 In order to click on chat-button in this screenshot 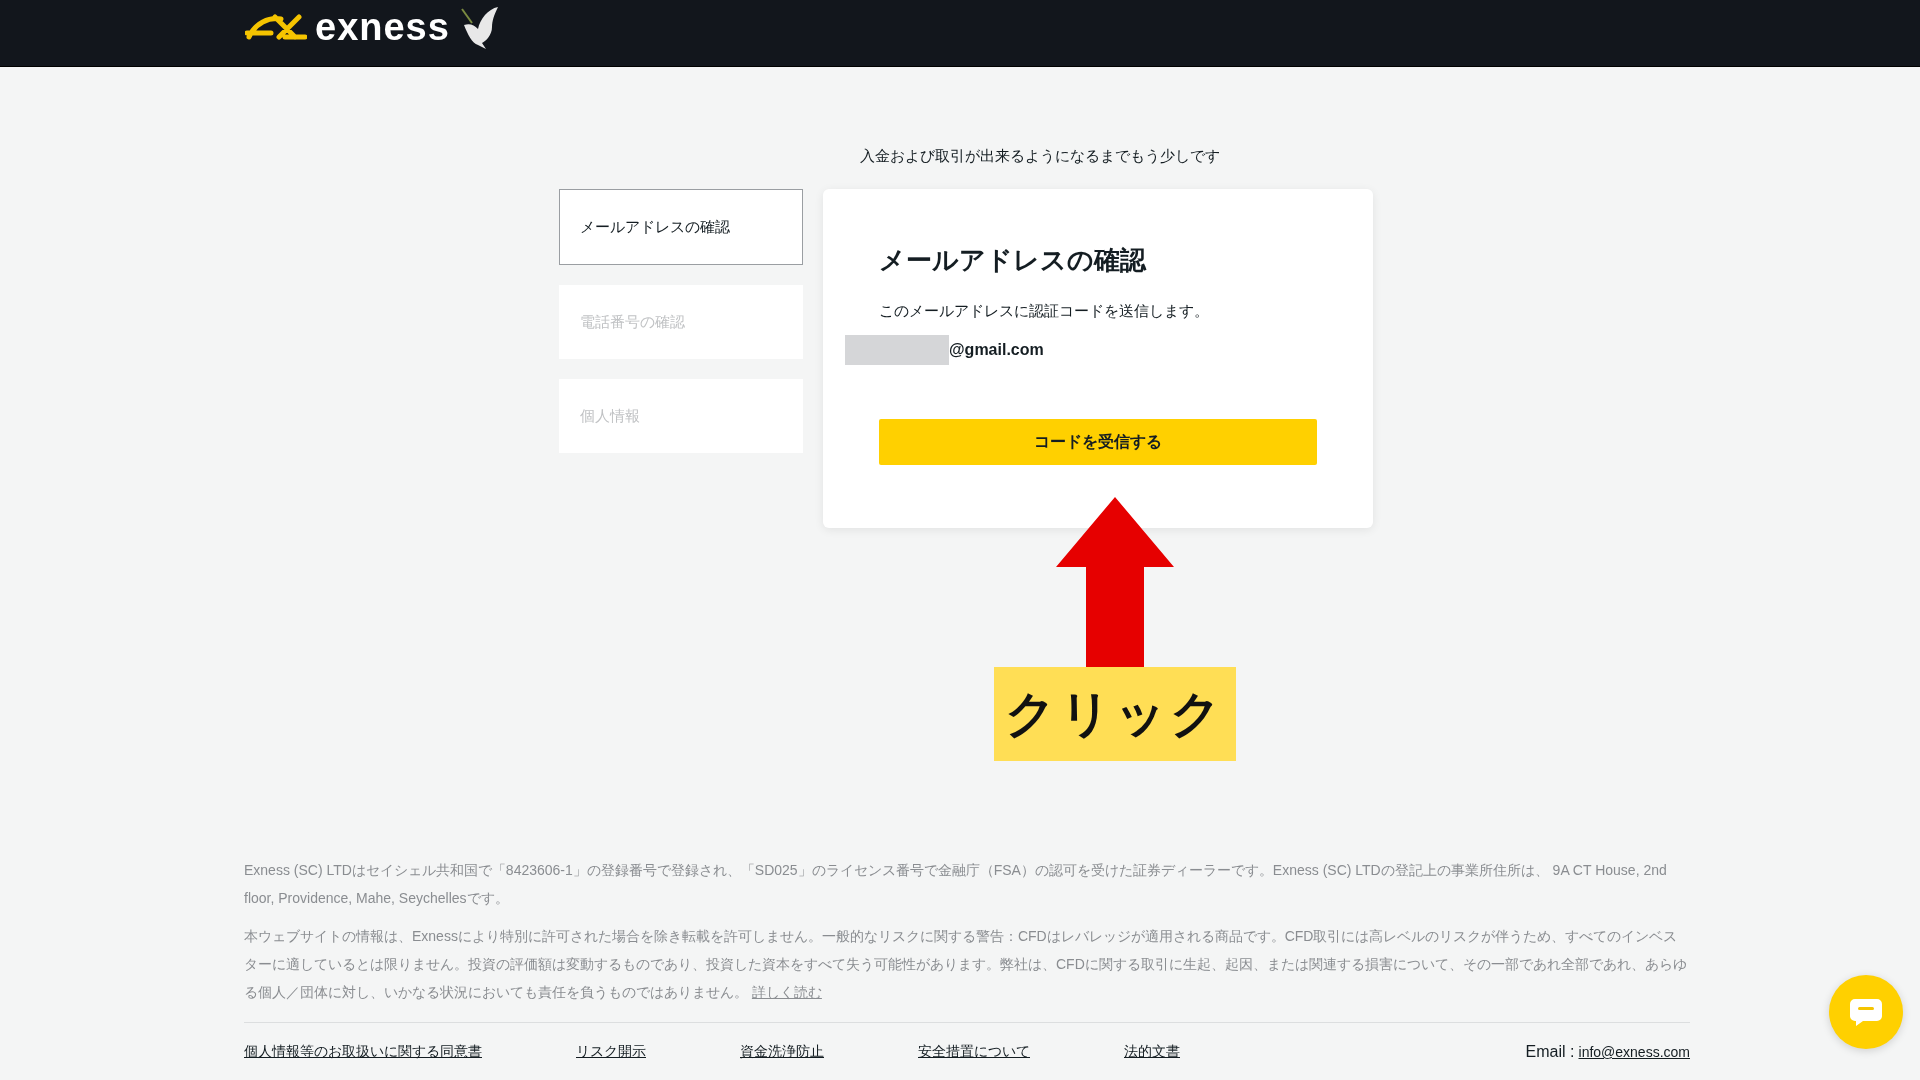, I will do `click(1866, 1012)`.